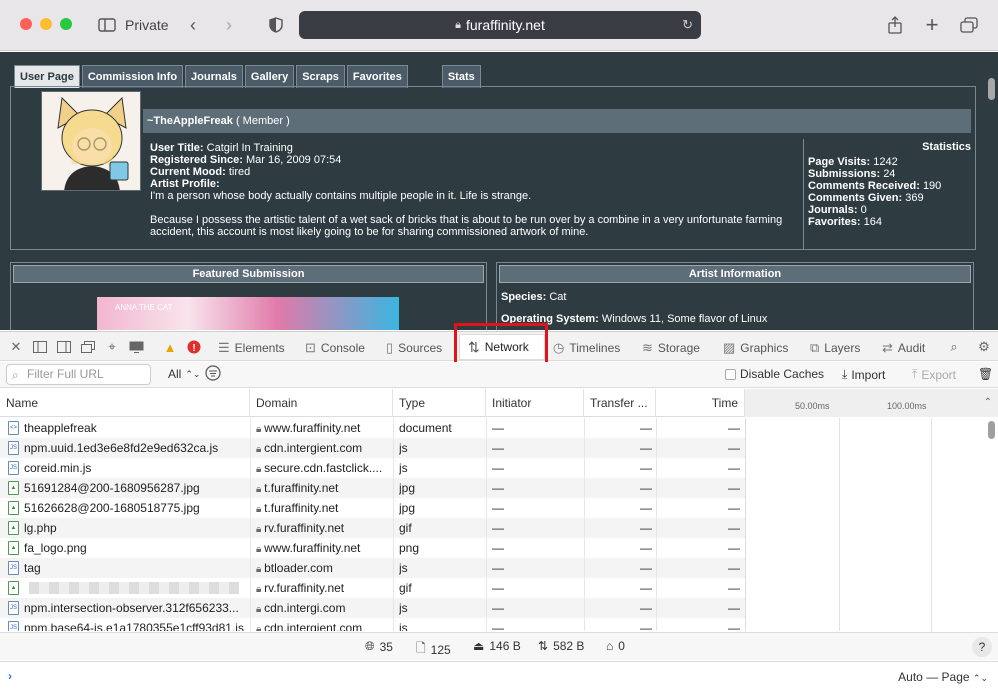 This screenshot has width=998, height=690. I want to click on timeline-header: 50.00ms 100.00ms ⌃, so click(871, 403).